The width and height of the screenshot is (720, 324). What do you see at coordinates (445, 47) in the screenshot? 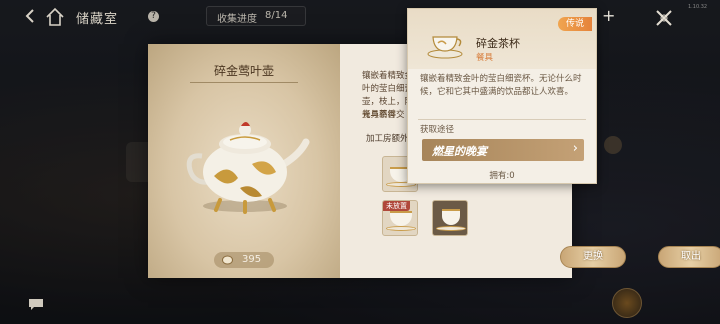
I see `teacup-icon` at bounding box center [445, 47].